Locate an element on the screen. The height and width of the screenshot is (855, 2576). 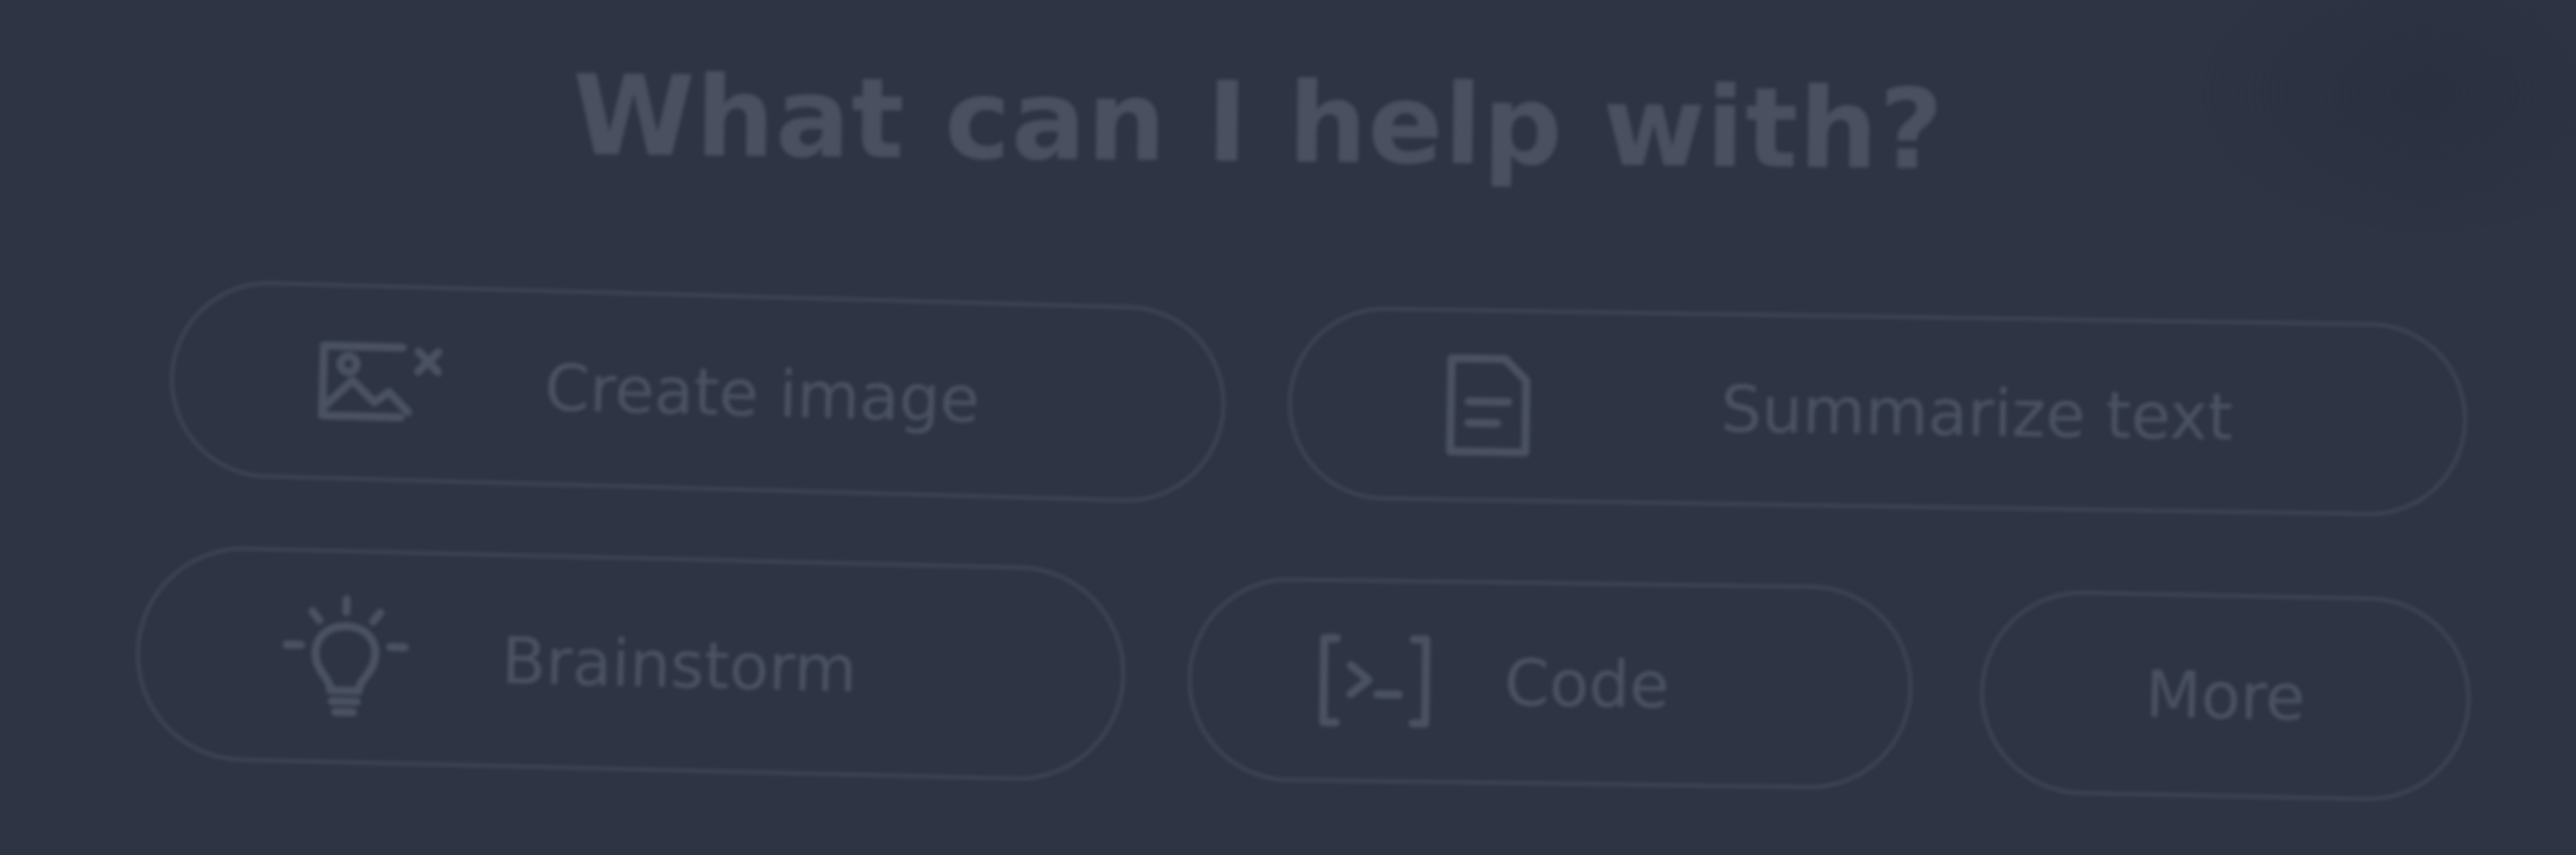
create-image-button: Create image is located at coordinates (697, 392).